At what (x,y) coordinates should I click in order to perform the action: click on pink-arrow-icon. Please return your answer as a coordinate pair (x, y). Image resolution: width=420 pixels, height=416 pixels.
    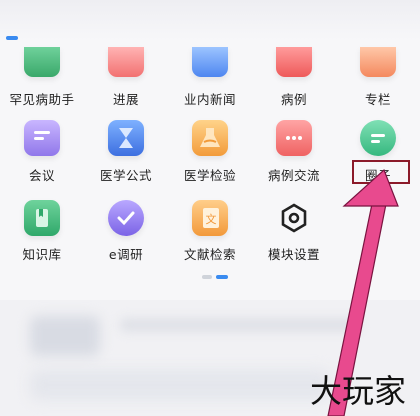
    Looking at the image, I should click on (363, 292).